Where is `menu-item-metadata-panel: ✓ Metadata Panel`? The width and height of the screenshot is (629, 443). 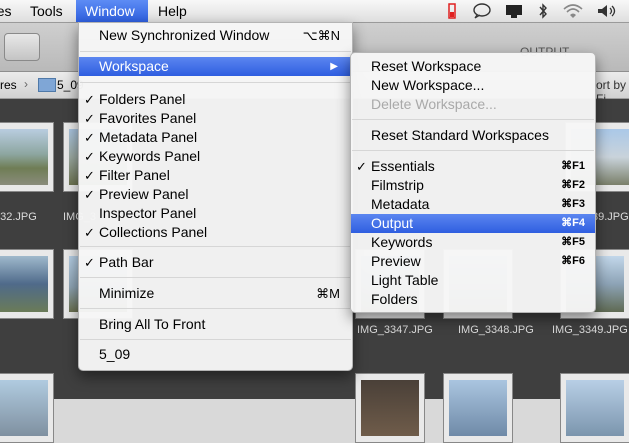 menu-item-metadata-panel: ✓ Metadata Panel is located at coordinates (215, 137).